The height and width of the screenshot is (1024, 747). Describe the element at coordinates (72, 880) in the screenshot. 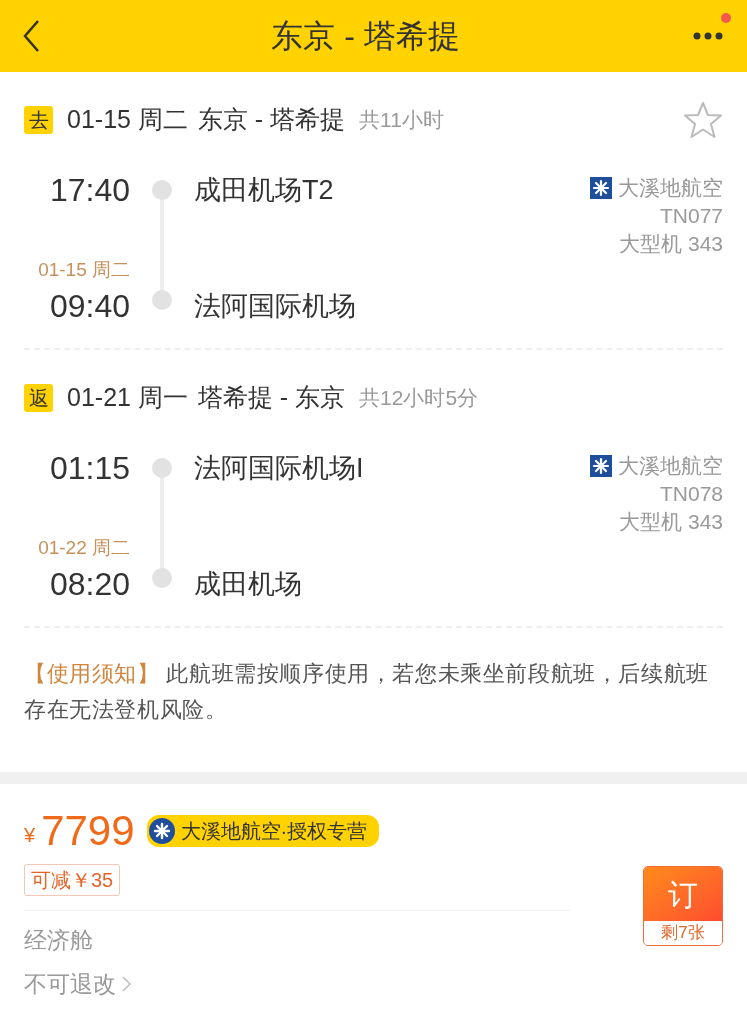

I see `discount-tag: 可减￥35` at that location.